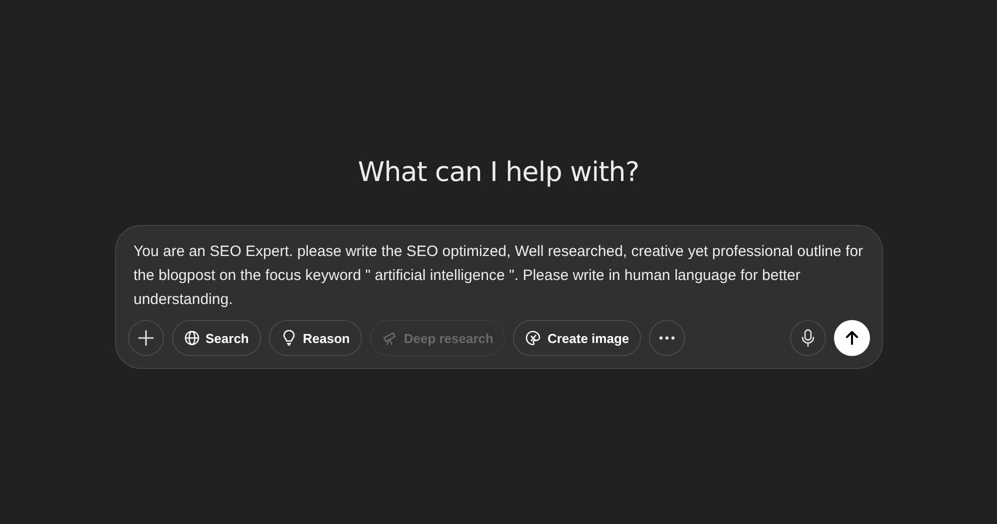 This screenshot has width=997, height=524. What do you see at coordinates (499, 276) in the screenshot?
I see `prompt-input: You are an SEO Expert. please write the SEO optimized, Well researched, creative yet professional outline for the blogpost on the focus keyword " artificial intelligence ". Please write in human language for better understanding.` at bounding box center [499, 276].